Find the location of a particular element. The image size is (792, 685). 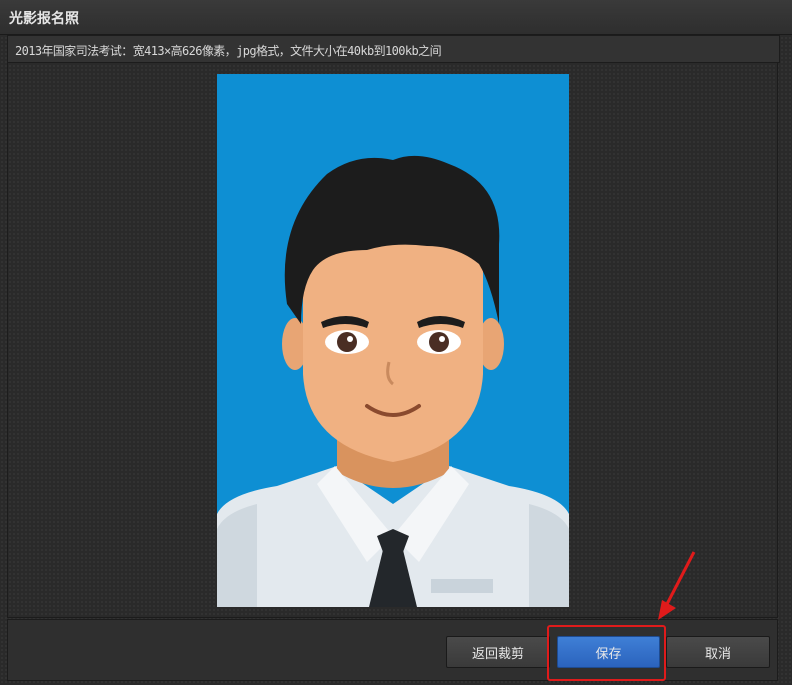

window-title: 光影报名照 is located at coordinates (44, 19).